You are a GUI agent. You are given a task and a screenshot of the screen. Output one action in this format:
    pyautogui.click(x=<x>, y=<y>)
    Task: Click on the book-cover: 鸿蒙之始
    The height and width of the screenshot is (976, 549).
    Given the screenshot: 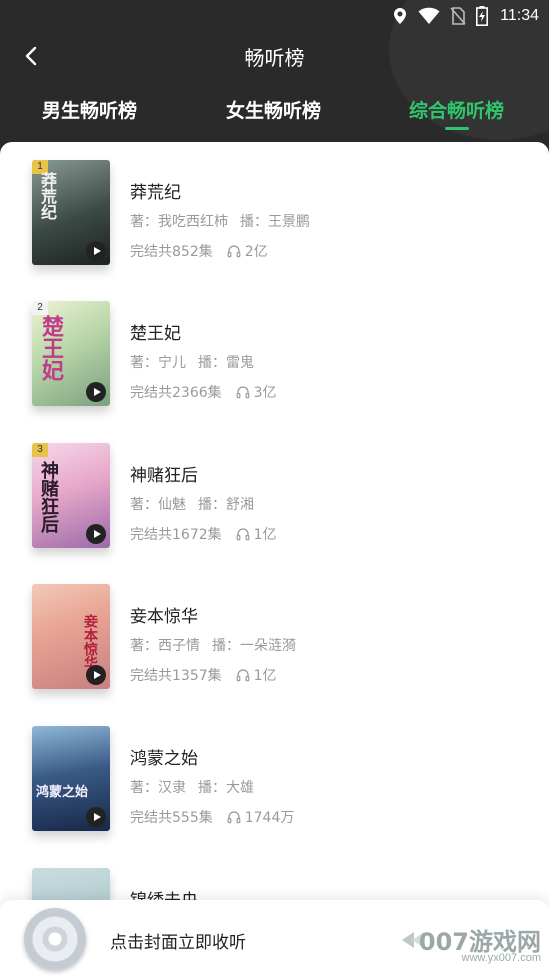 What is the action you would take?
    pyautogui.click(x=71, y=778)
    